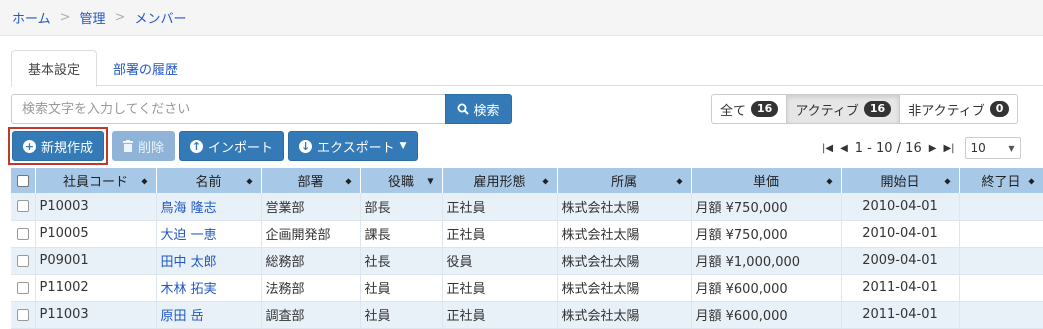 The image size is (1043, 329). I want to click on member-name-link: 鳥海 隆志, so click(189, 208).